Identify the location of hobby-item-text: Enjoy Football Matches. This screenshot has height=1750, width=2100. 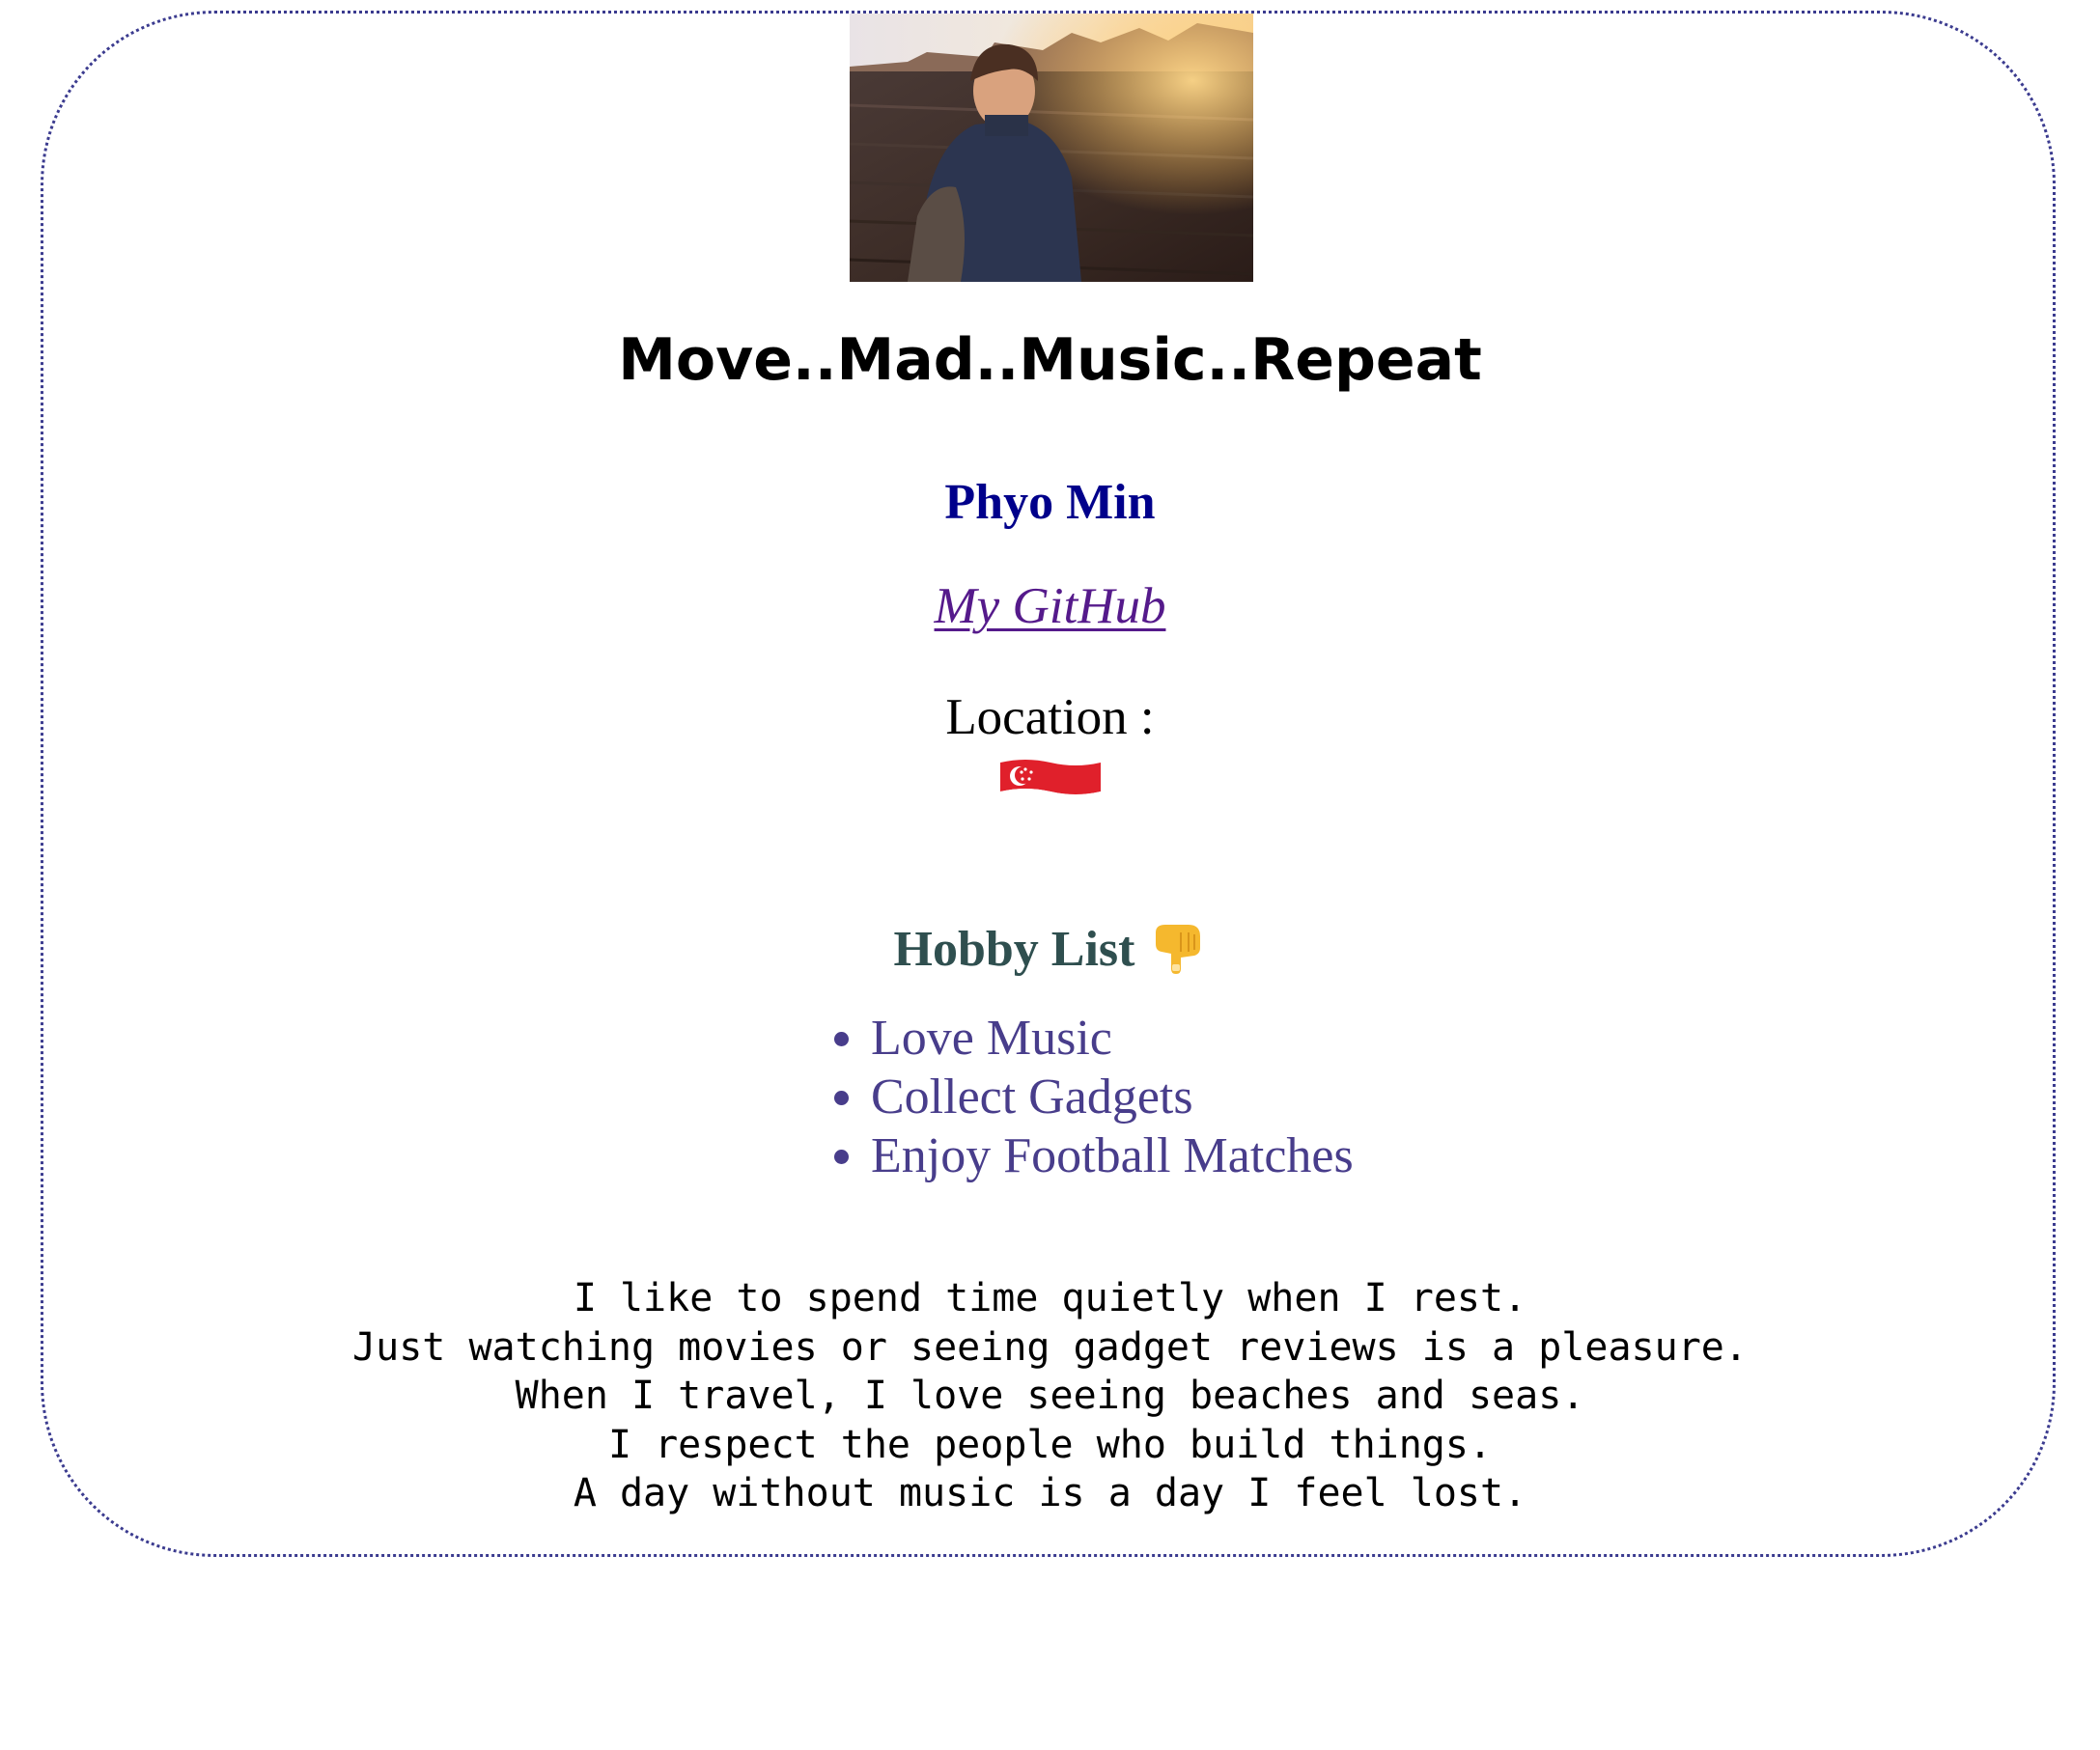
(1112, 1155).